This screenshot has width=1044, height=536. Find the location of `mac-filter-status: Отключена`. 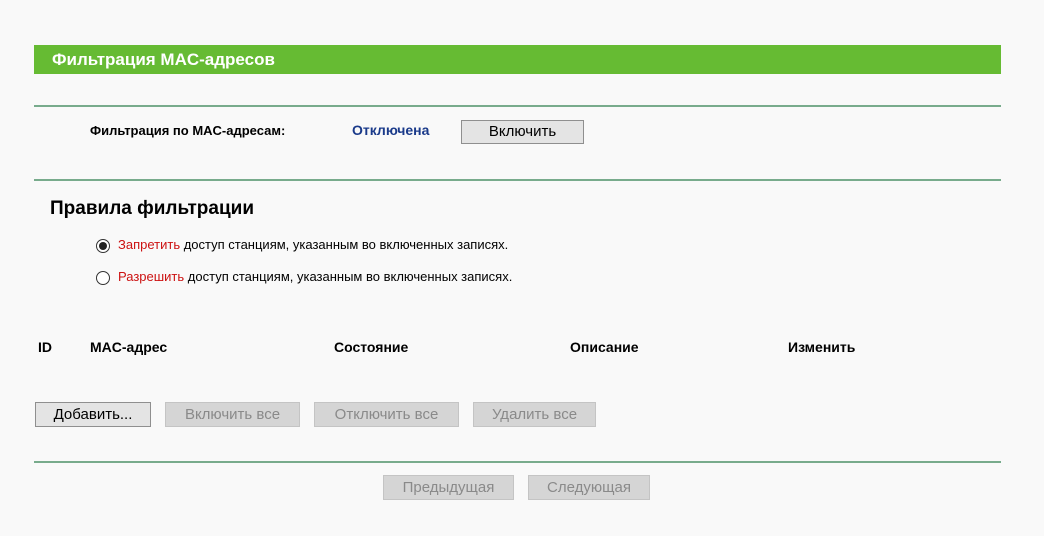

mac-filter-status: Отключена is located at coordinates (391, 130).